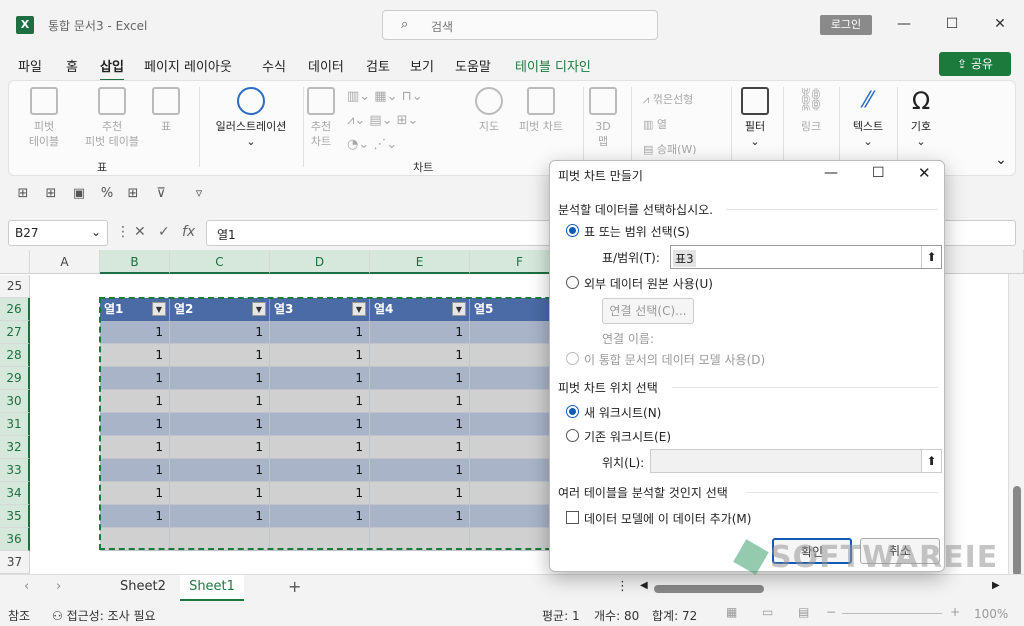 The height and width of the screenshot is (626, 1024). I want to click on zoom-level: 100%, so click(991, 614).